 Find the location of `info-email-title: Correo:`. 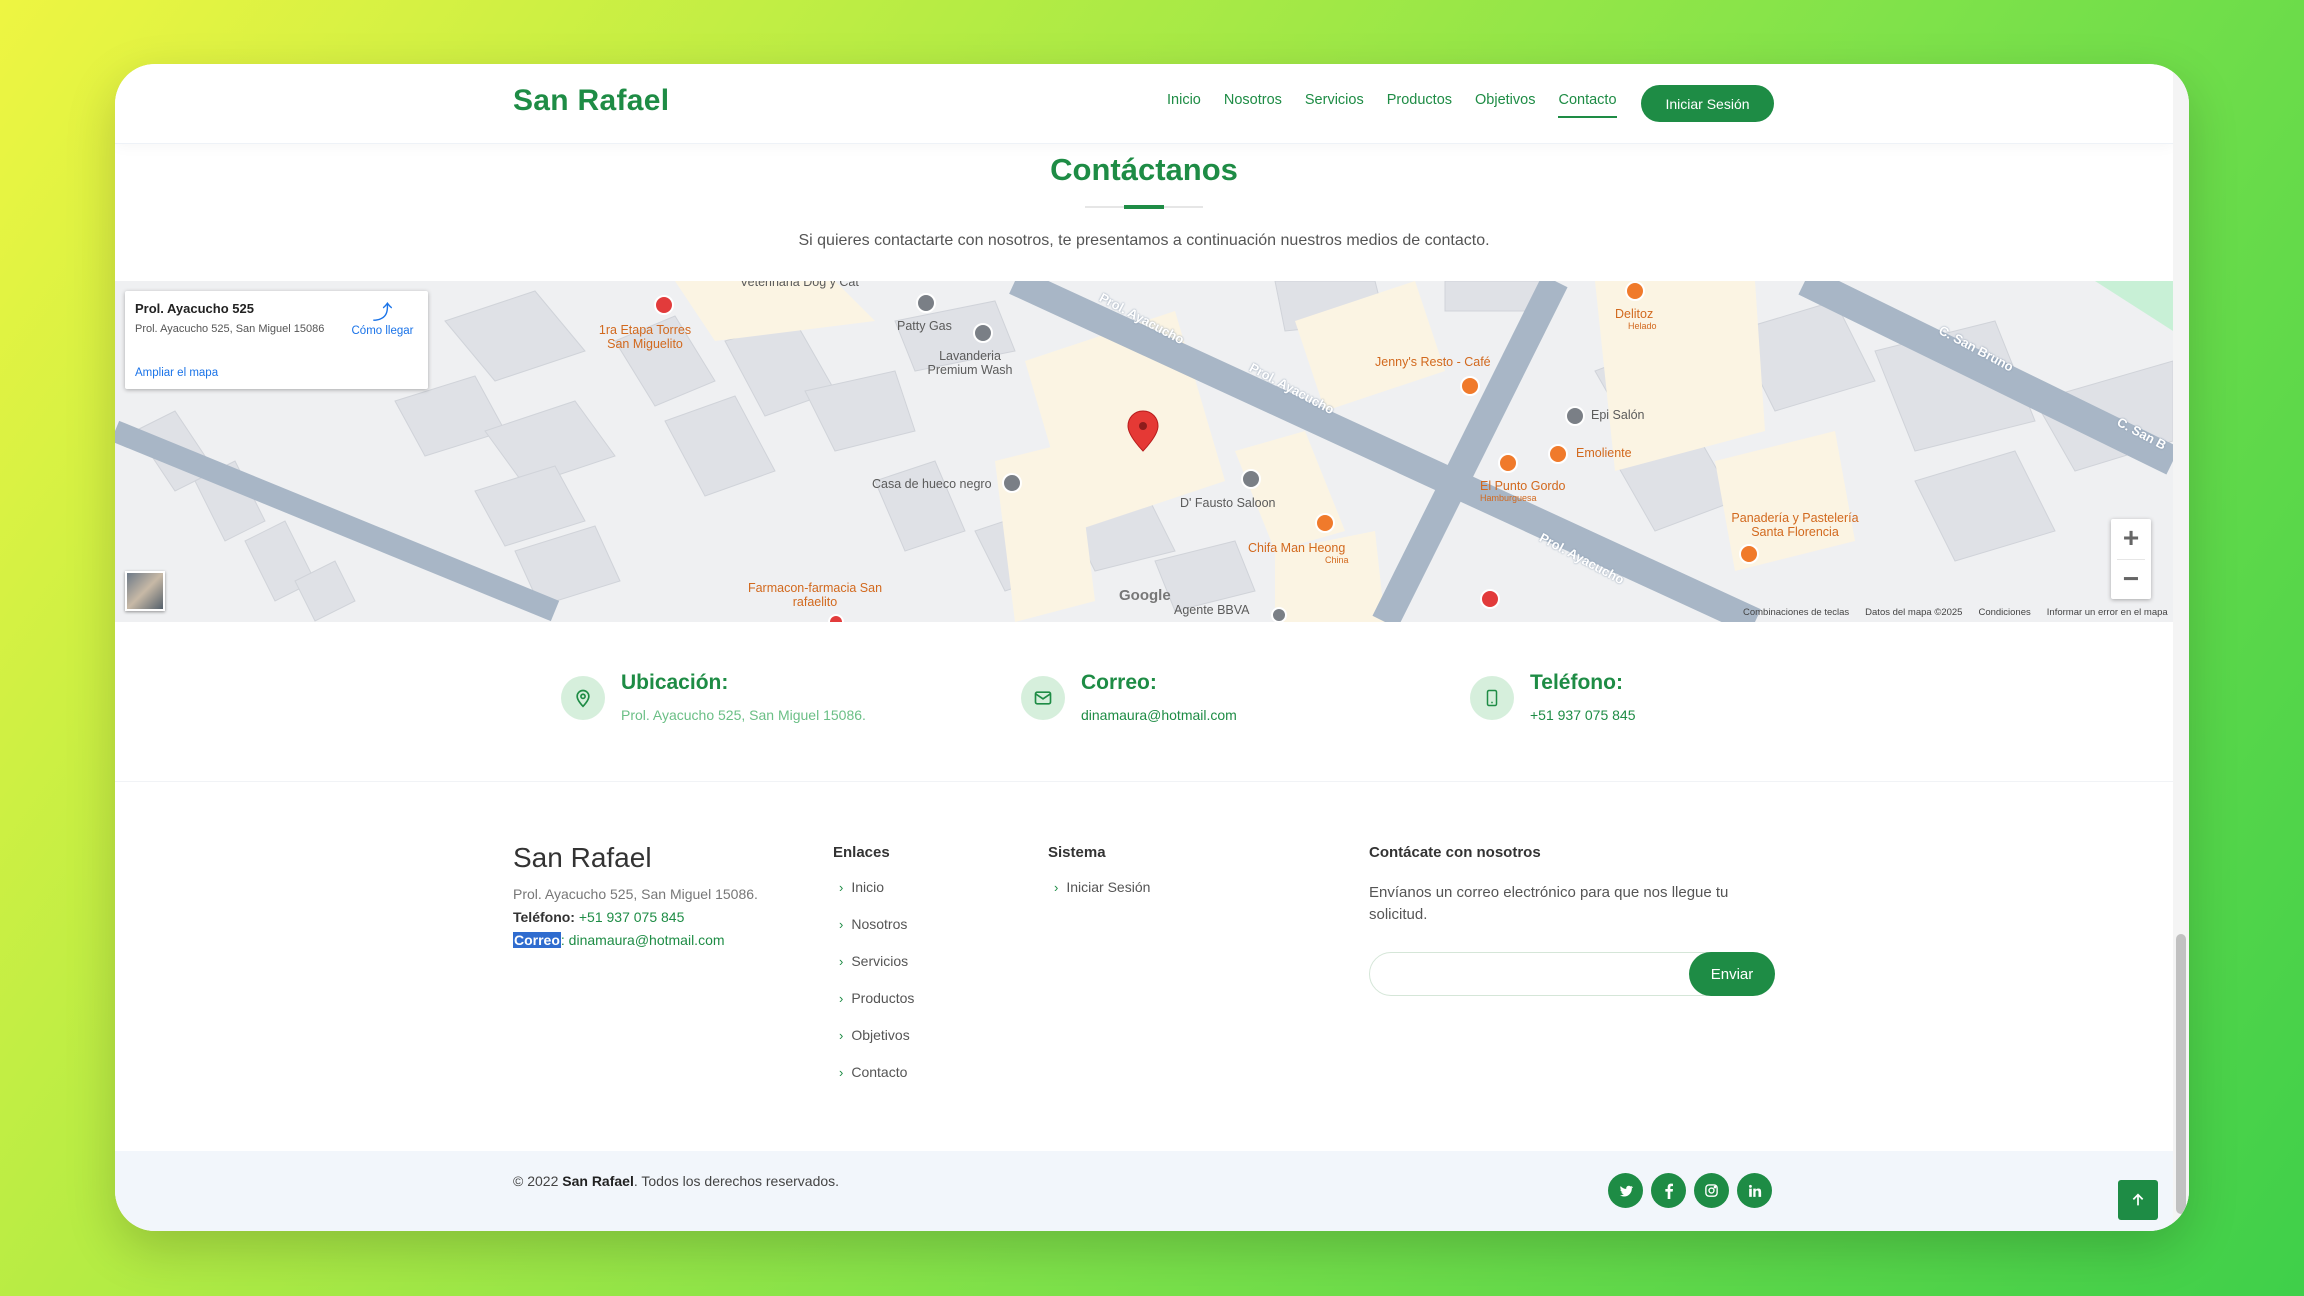

info-email-title: Correo: is located at coordinates (1119, 682).